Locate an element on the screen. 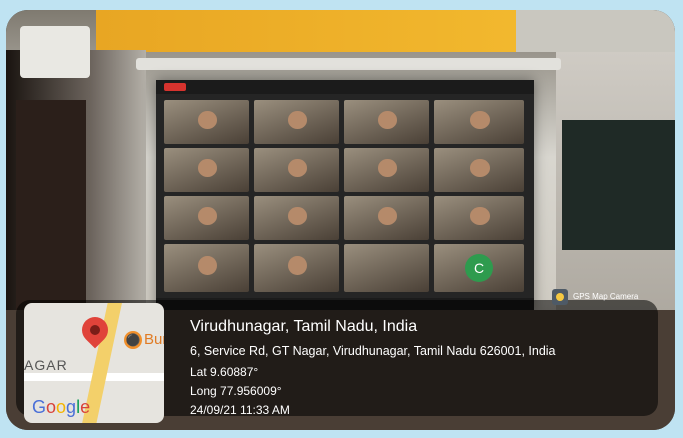  restaurant-icon: ⚫ is located at coordinates (133, 340).